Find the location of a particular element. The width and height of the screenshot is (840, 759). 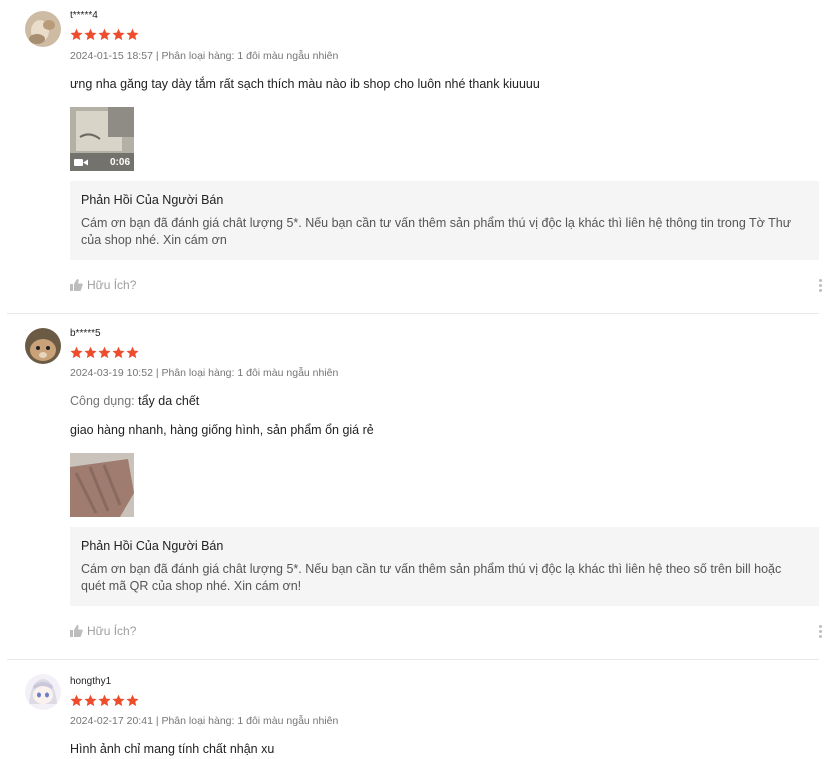

video-bar: 0:06 is located at coordinates (102, 162).